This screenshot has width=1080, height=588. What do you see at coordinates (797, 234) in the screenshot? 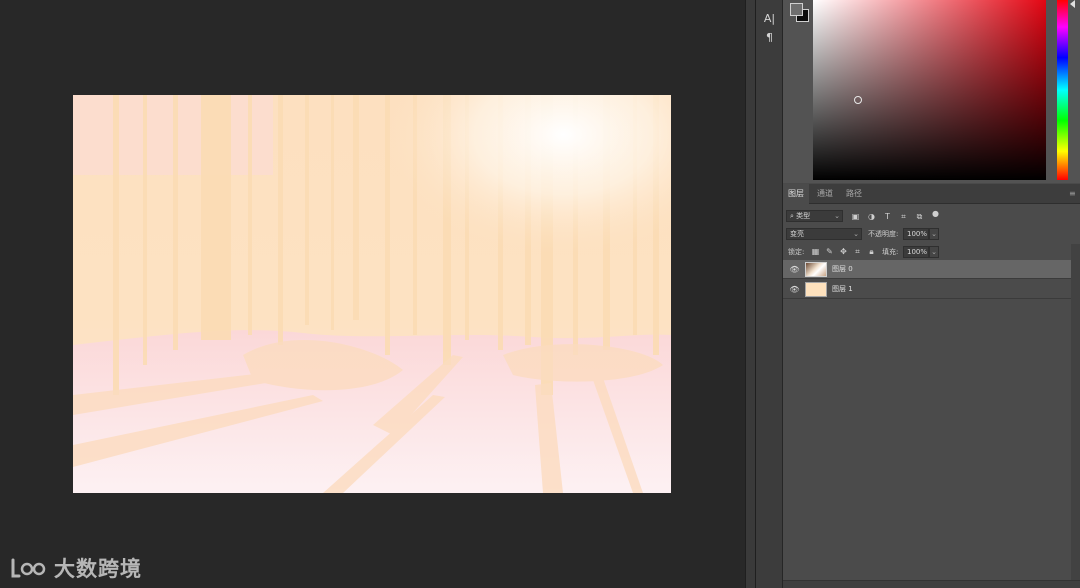
I see `blend-mode-value: 变亮` at bounding box center [797, 234].